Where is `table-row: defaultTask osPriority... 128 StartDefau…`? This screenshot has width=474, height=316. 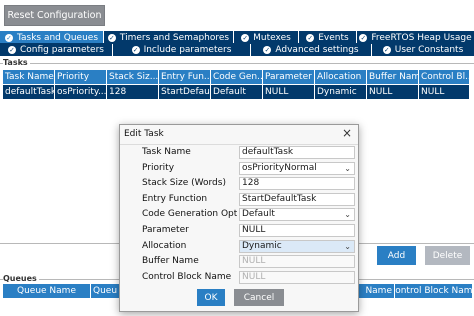
table-row: defaultTask osPriority... 128 StartDefau… is located at coordinates (236, 92).